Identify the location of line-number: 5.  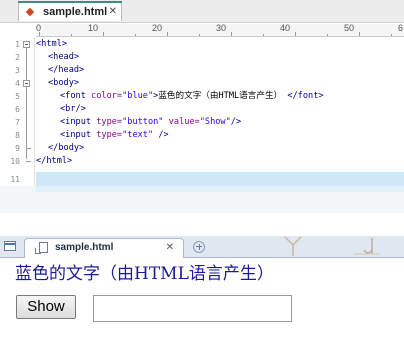
(17, 96).